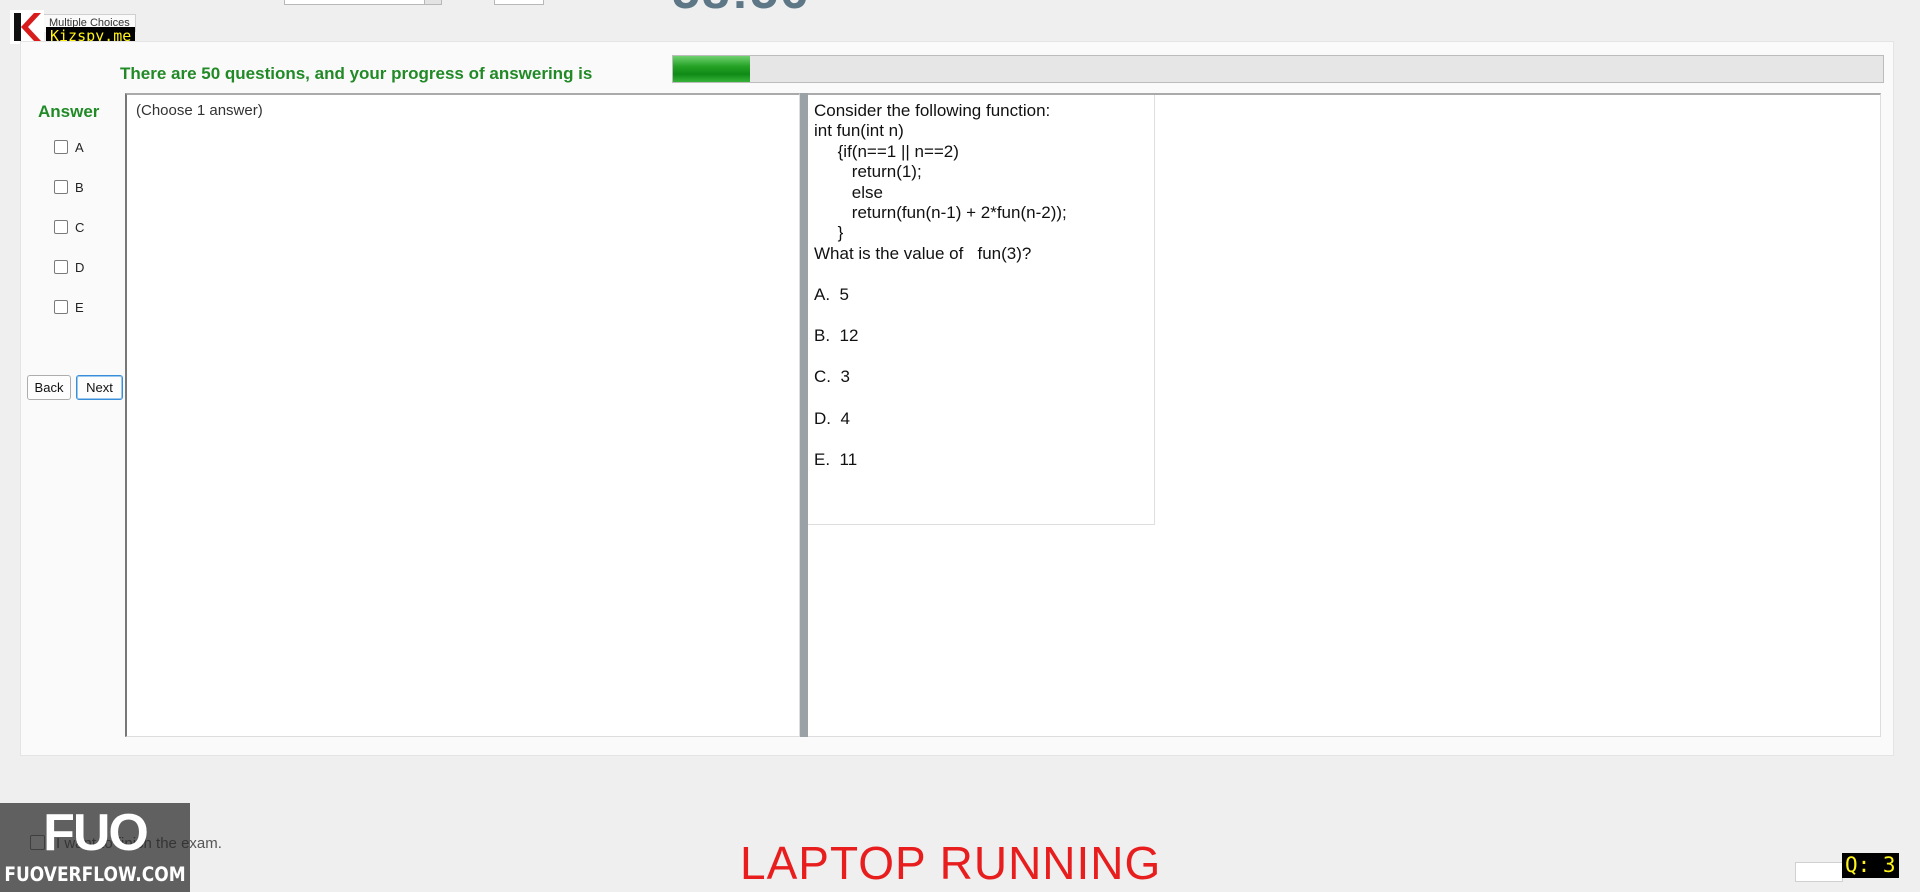 The height and width of the screenshot is (892, 1920). Describe the element at coordinates (940, 212) in the screenshot. I see `question-line: return(fun(n-1) + 2*fun(n-2));` at that location.